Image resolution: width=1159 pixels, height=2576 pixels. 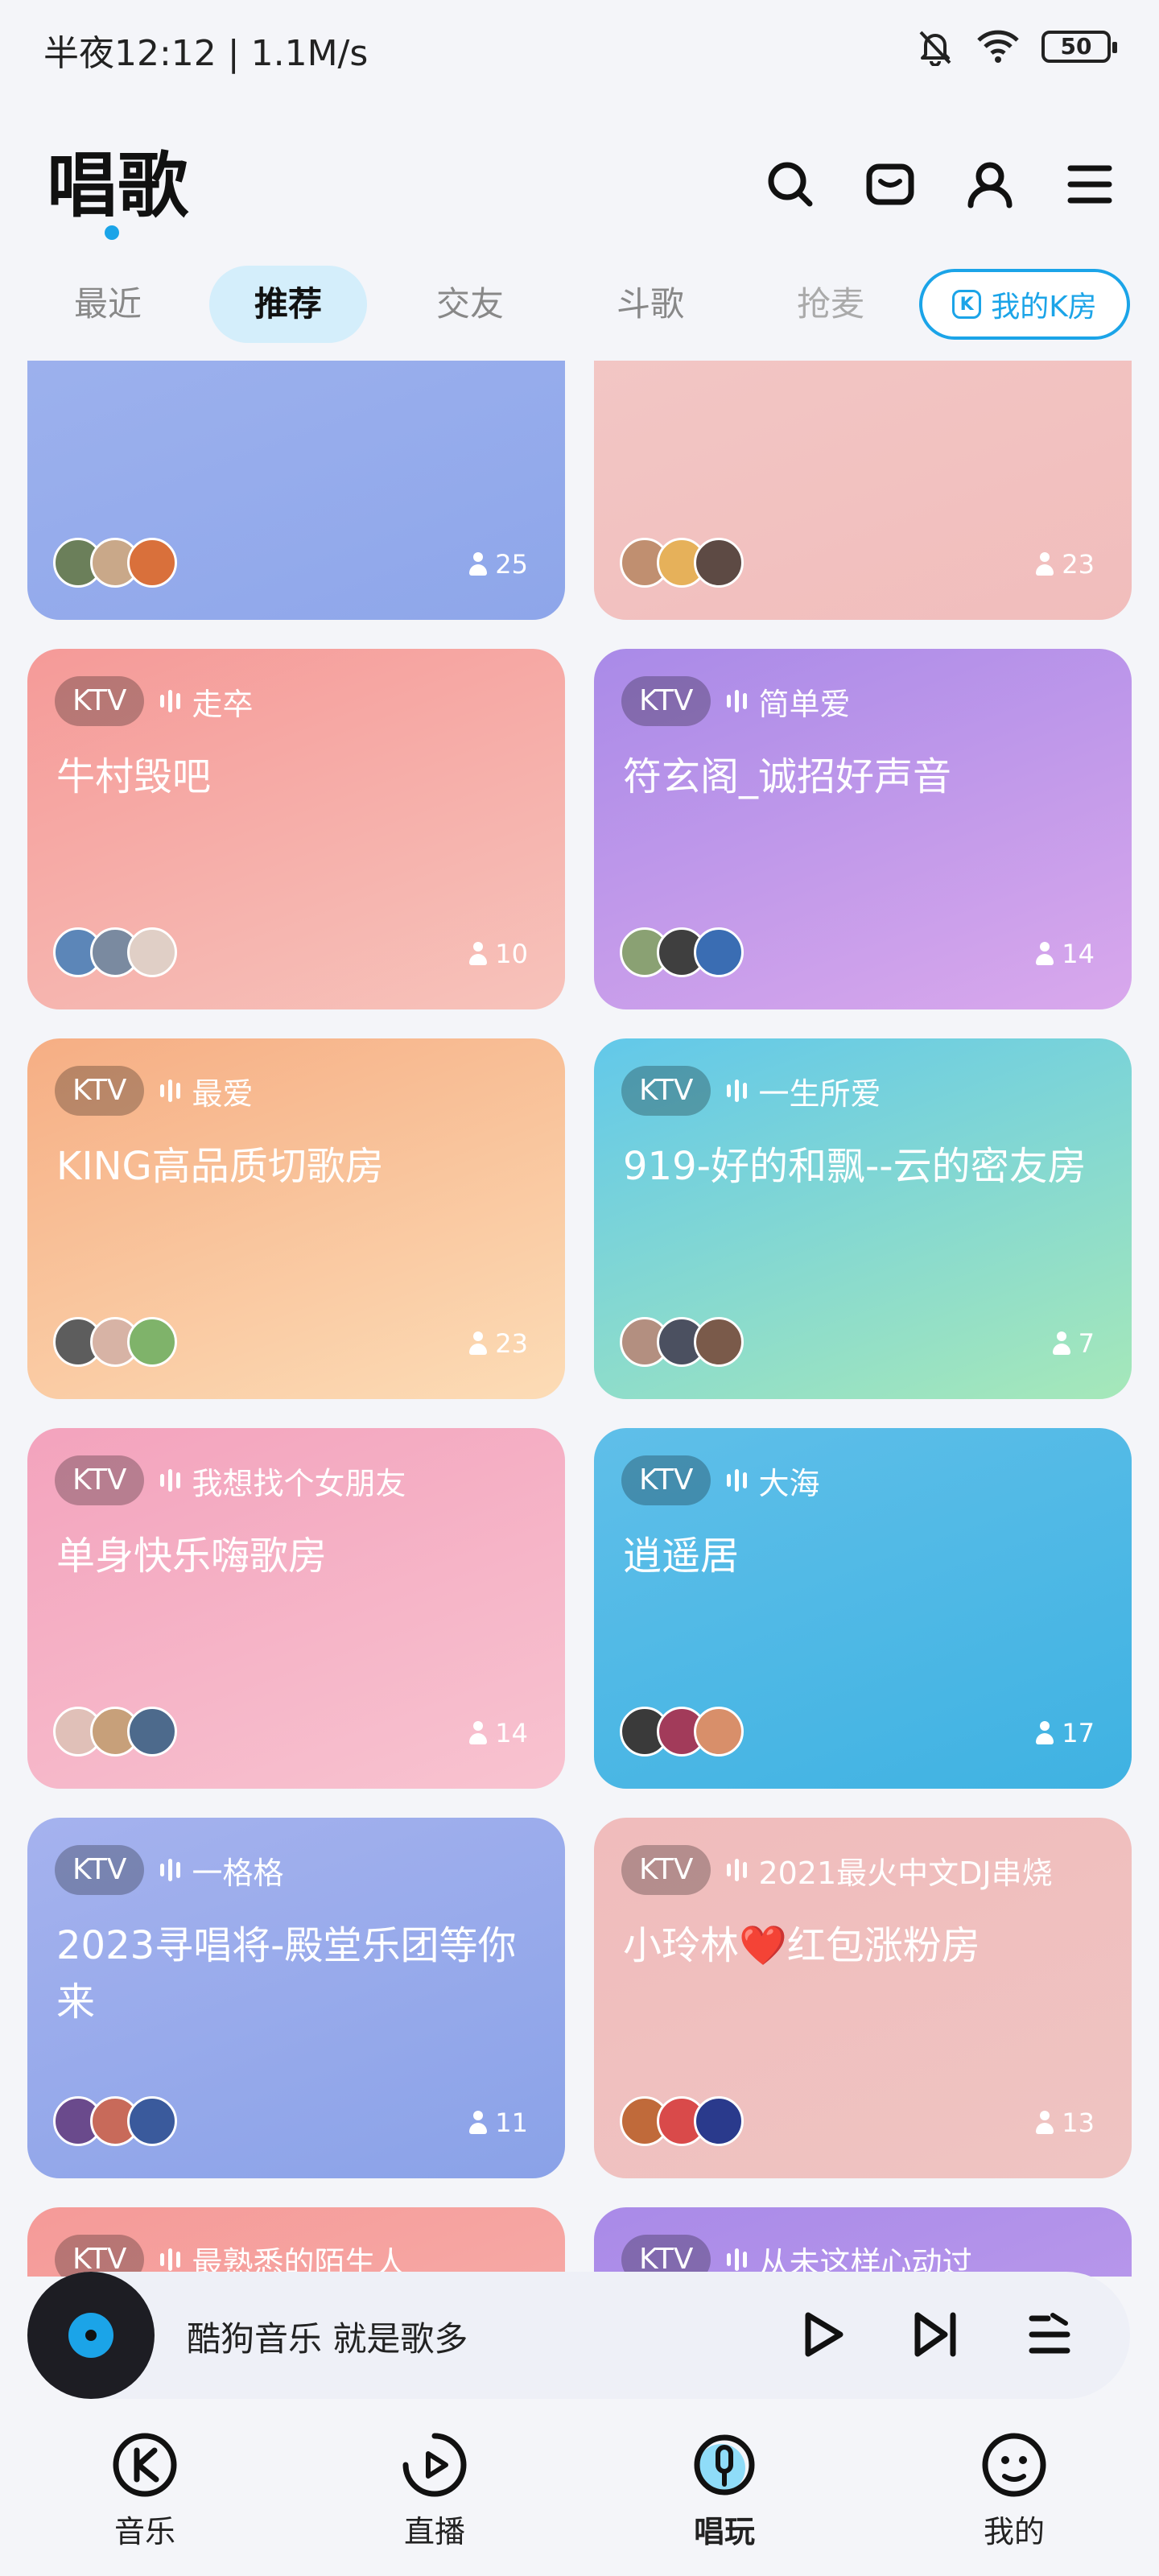 What do you see at coordinates (1049, 2334) in the screenshot?
I see `playlist-button` at bounding box center [1049, 2334].